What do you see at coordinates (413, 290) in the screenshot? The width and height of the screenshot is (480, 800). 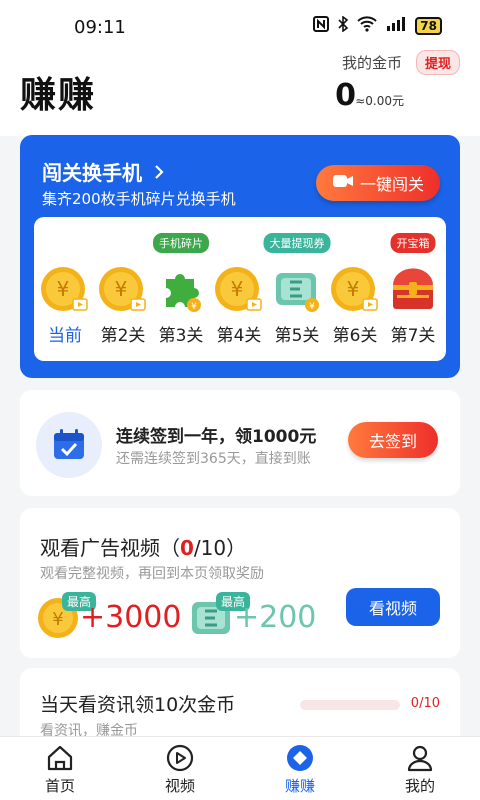 I see `treasure-chest-icon` at bounding box center [413, 290].